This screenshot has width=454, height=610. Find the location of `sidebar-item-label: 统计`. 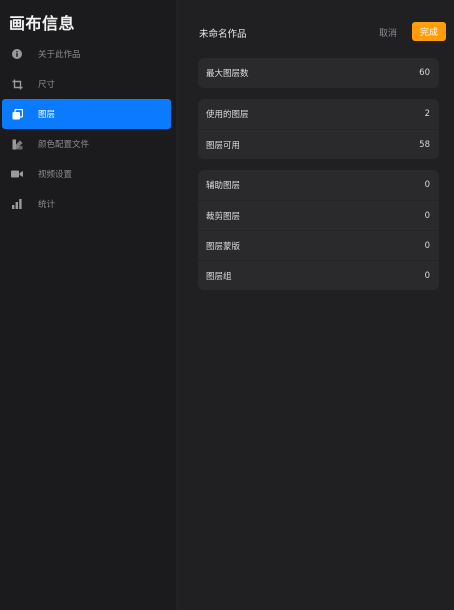

sidebar-item-label: 统计 is located at coordinates (47, 205).